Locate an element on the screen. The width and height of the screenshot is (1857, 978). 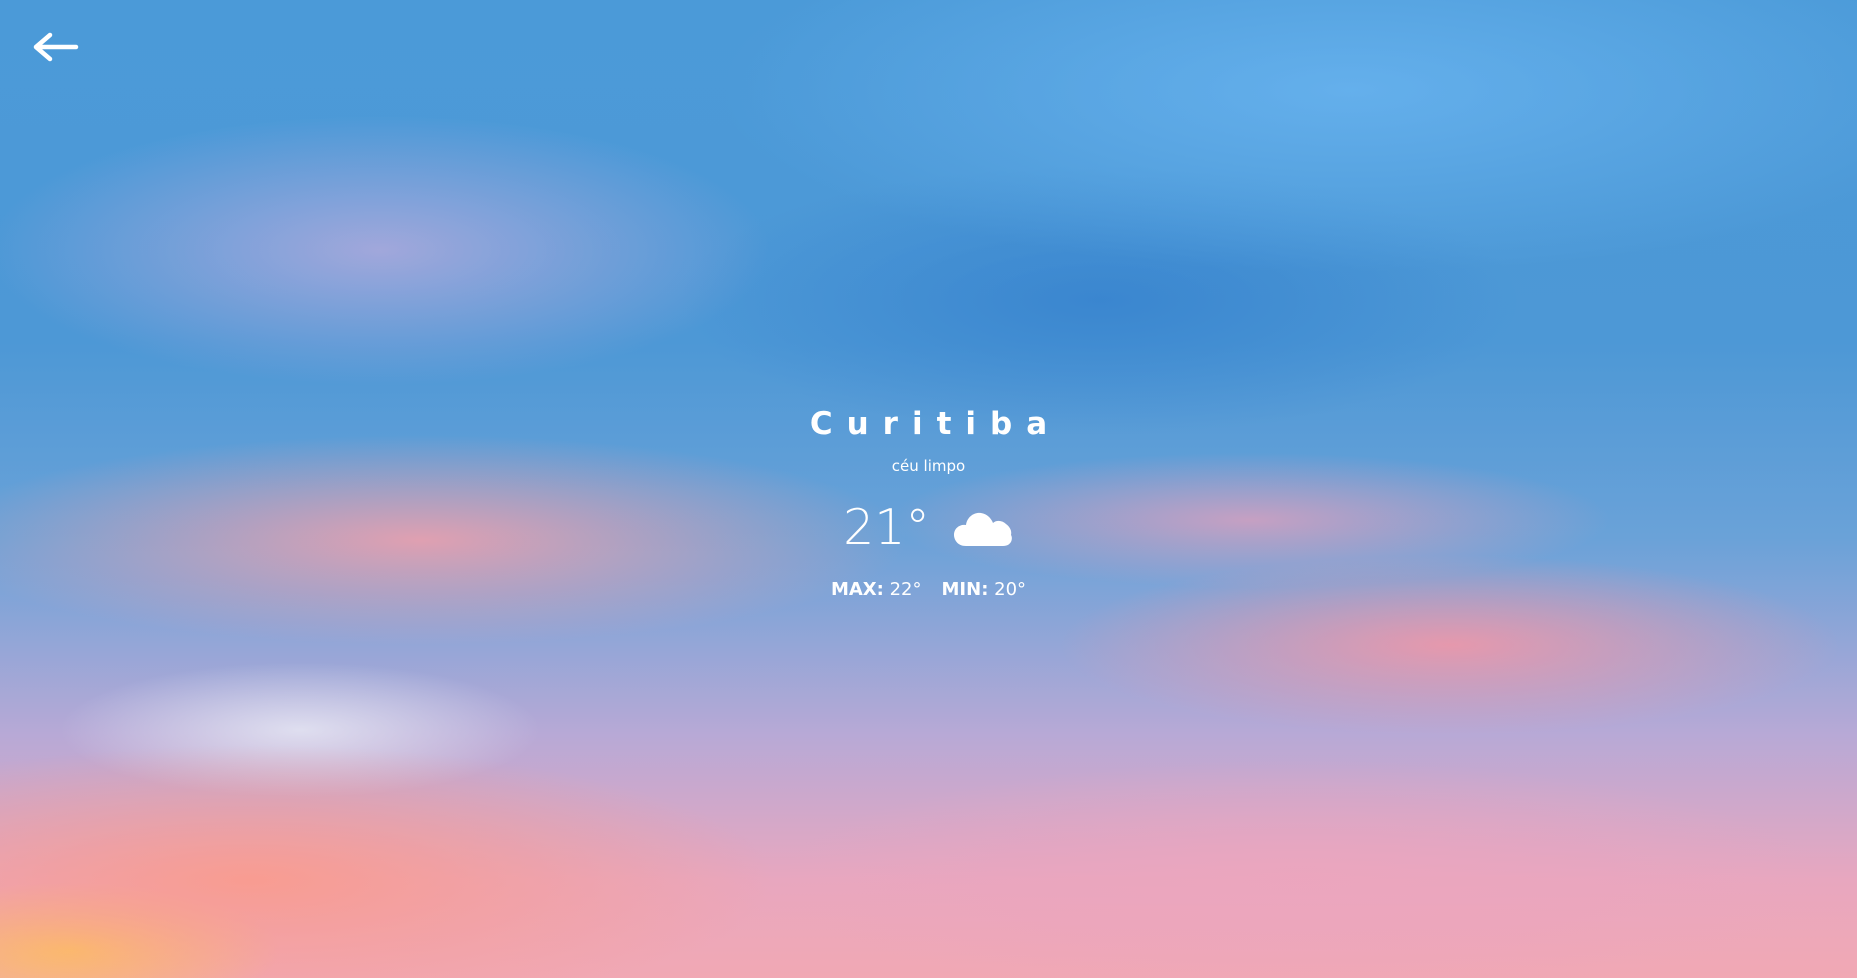
back-button is located at coordinates (55, 47).